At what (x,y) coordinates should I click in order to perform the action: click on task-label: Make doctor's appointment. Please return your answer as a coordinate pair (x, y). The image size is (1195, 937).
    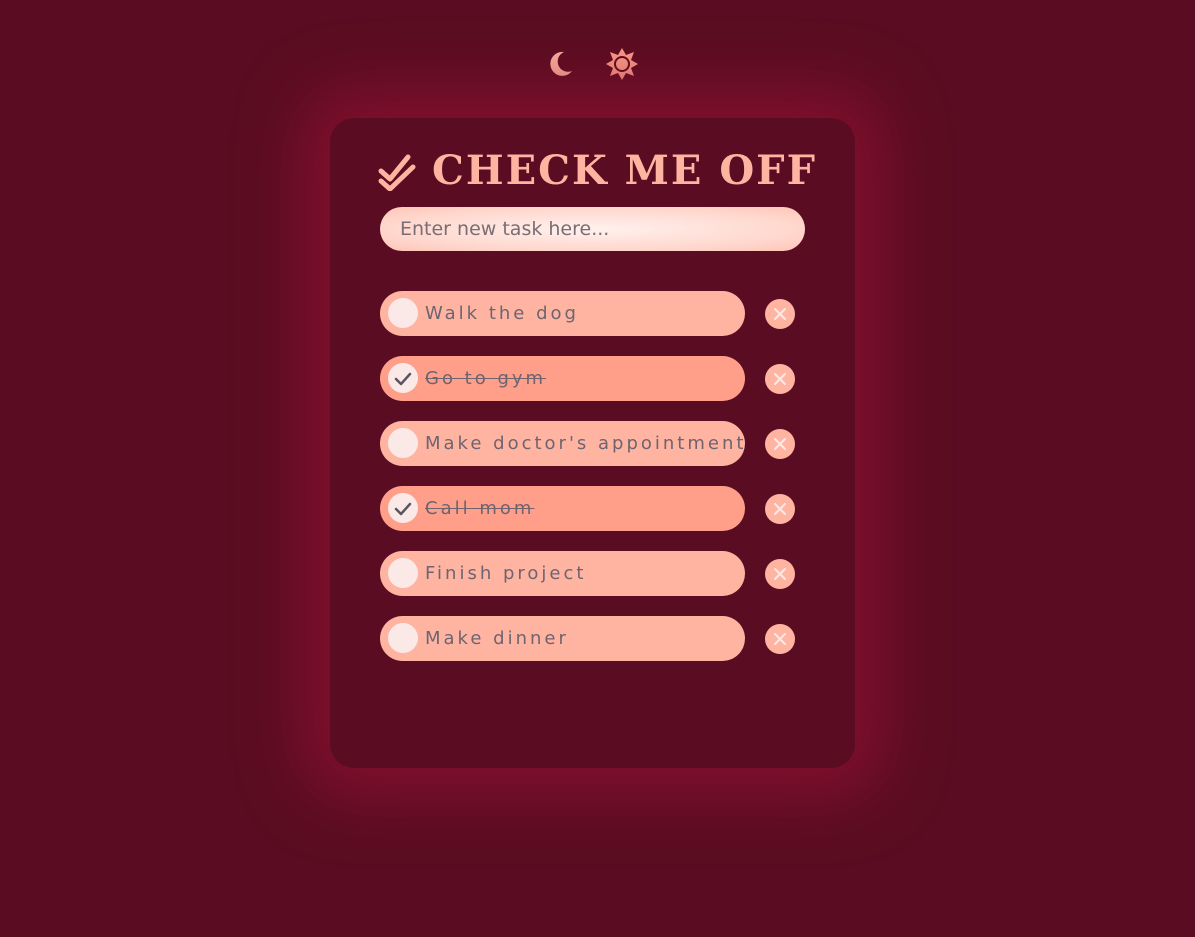
    Looking at the image, I should click on (586, 443).